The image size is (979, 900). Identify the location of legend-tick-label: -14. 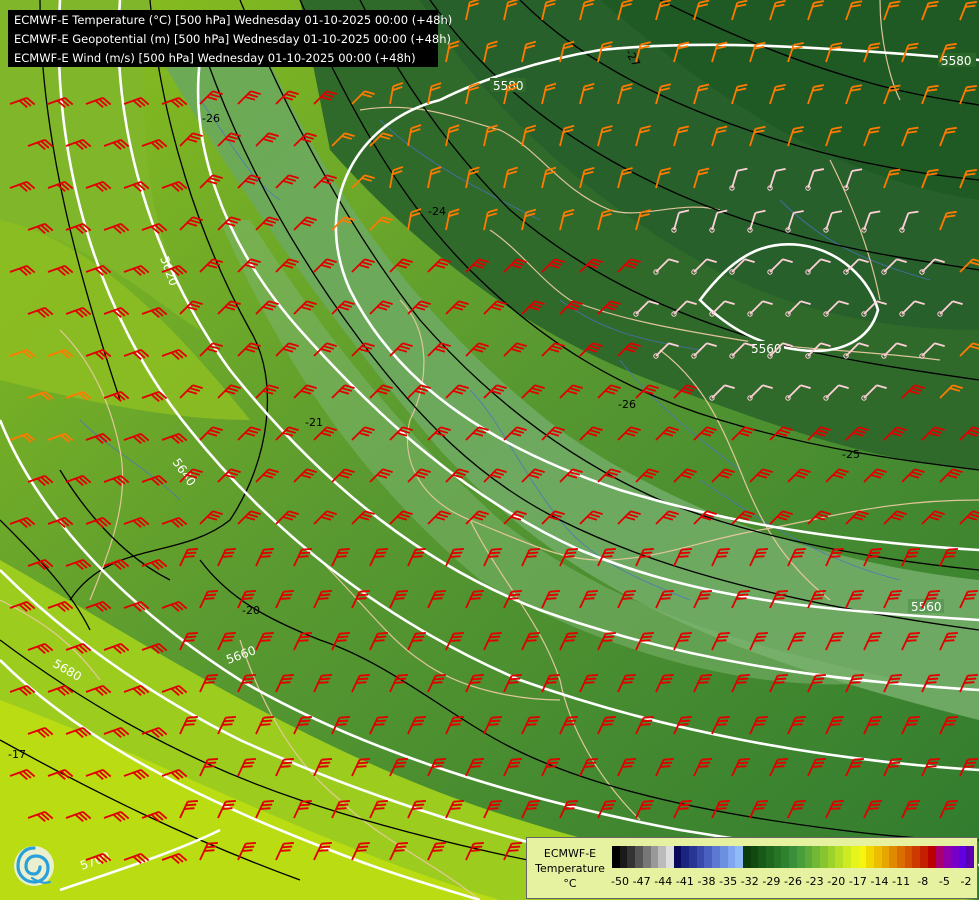
(879, 881).